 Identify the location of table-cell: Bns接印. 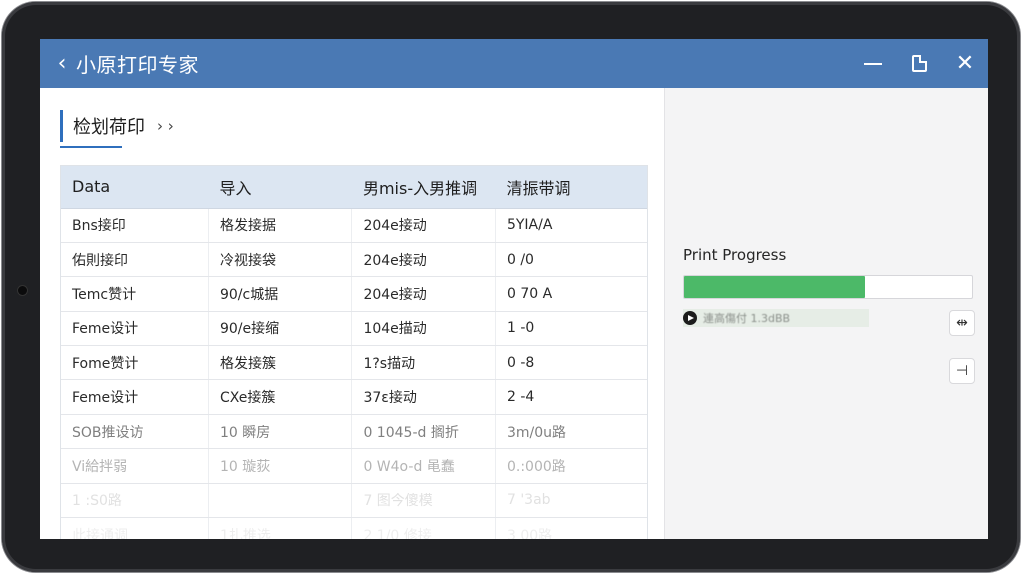
(135, 225).